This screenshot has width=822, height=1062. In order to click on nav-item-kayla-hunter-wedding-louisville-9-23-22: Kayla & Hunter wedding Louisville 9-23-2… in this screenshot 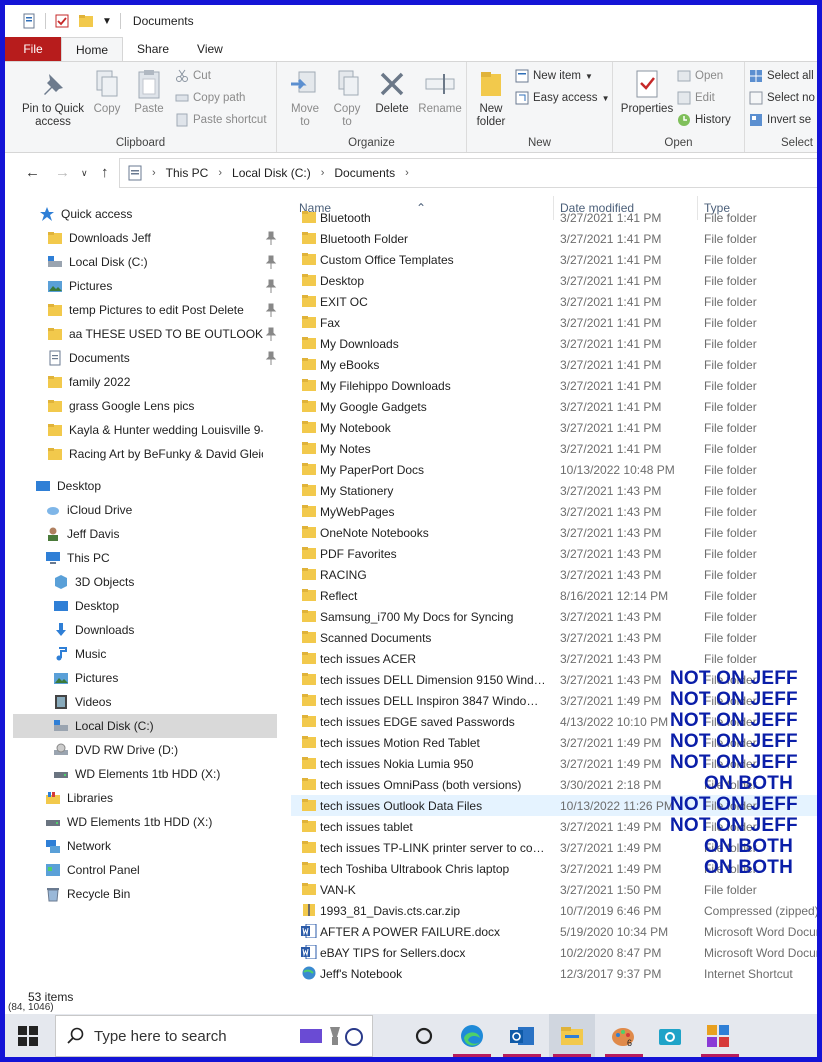, I will do `click(164, 430)`.